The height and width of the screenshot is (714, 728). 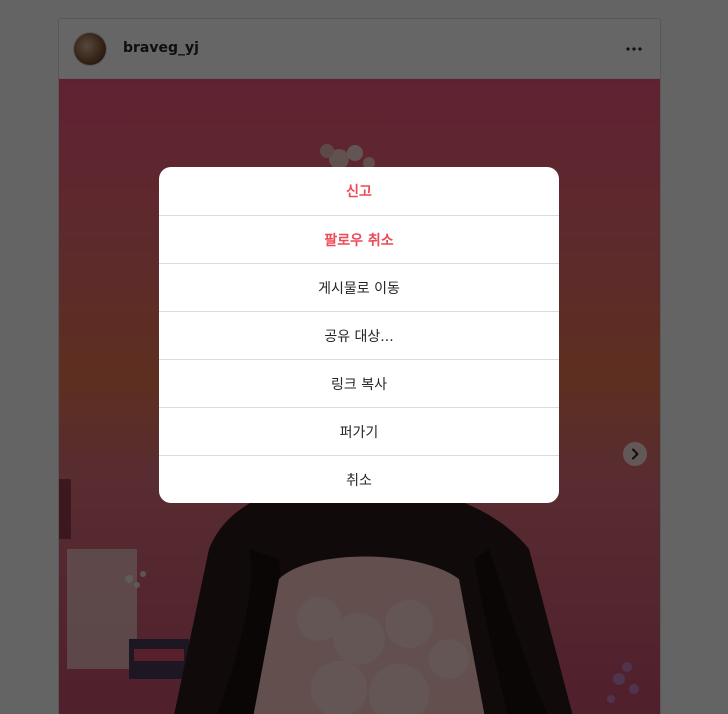 What do you see at coordinates (359, 191) in the screenshot?
I see `report-button: 신고` at bounding box center [359, 191].